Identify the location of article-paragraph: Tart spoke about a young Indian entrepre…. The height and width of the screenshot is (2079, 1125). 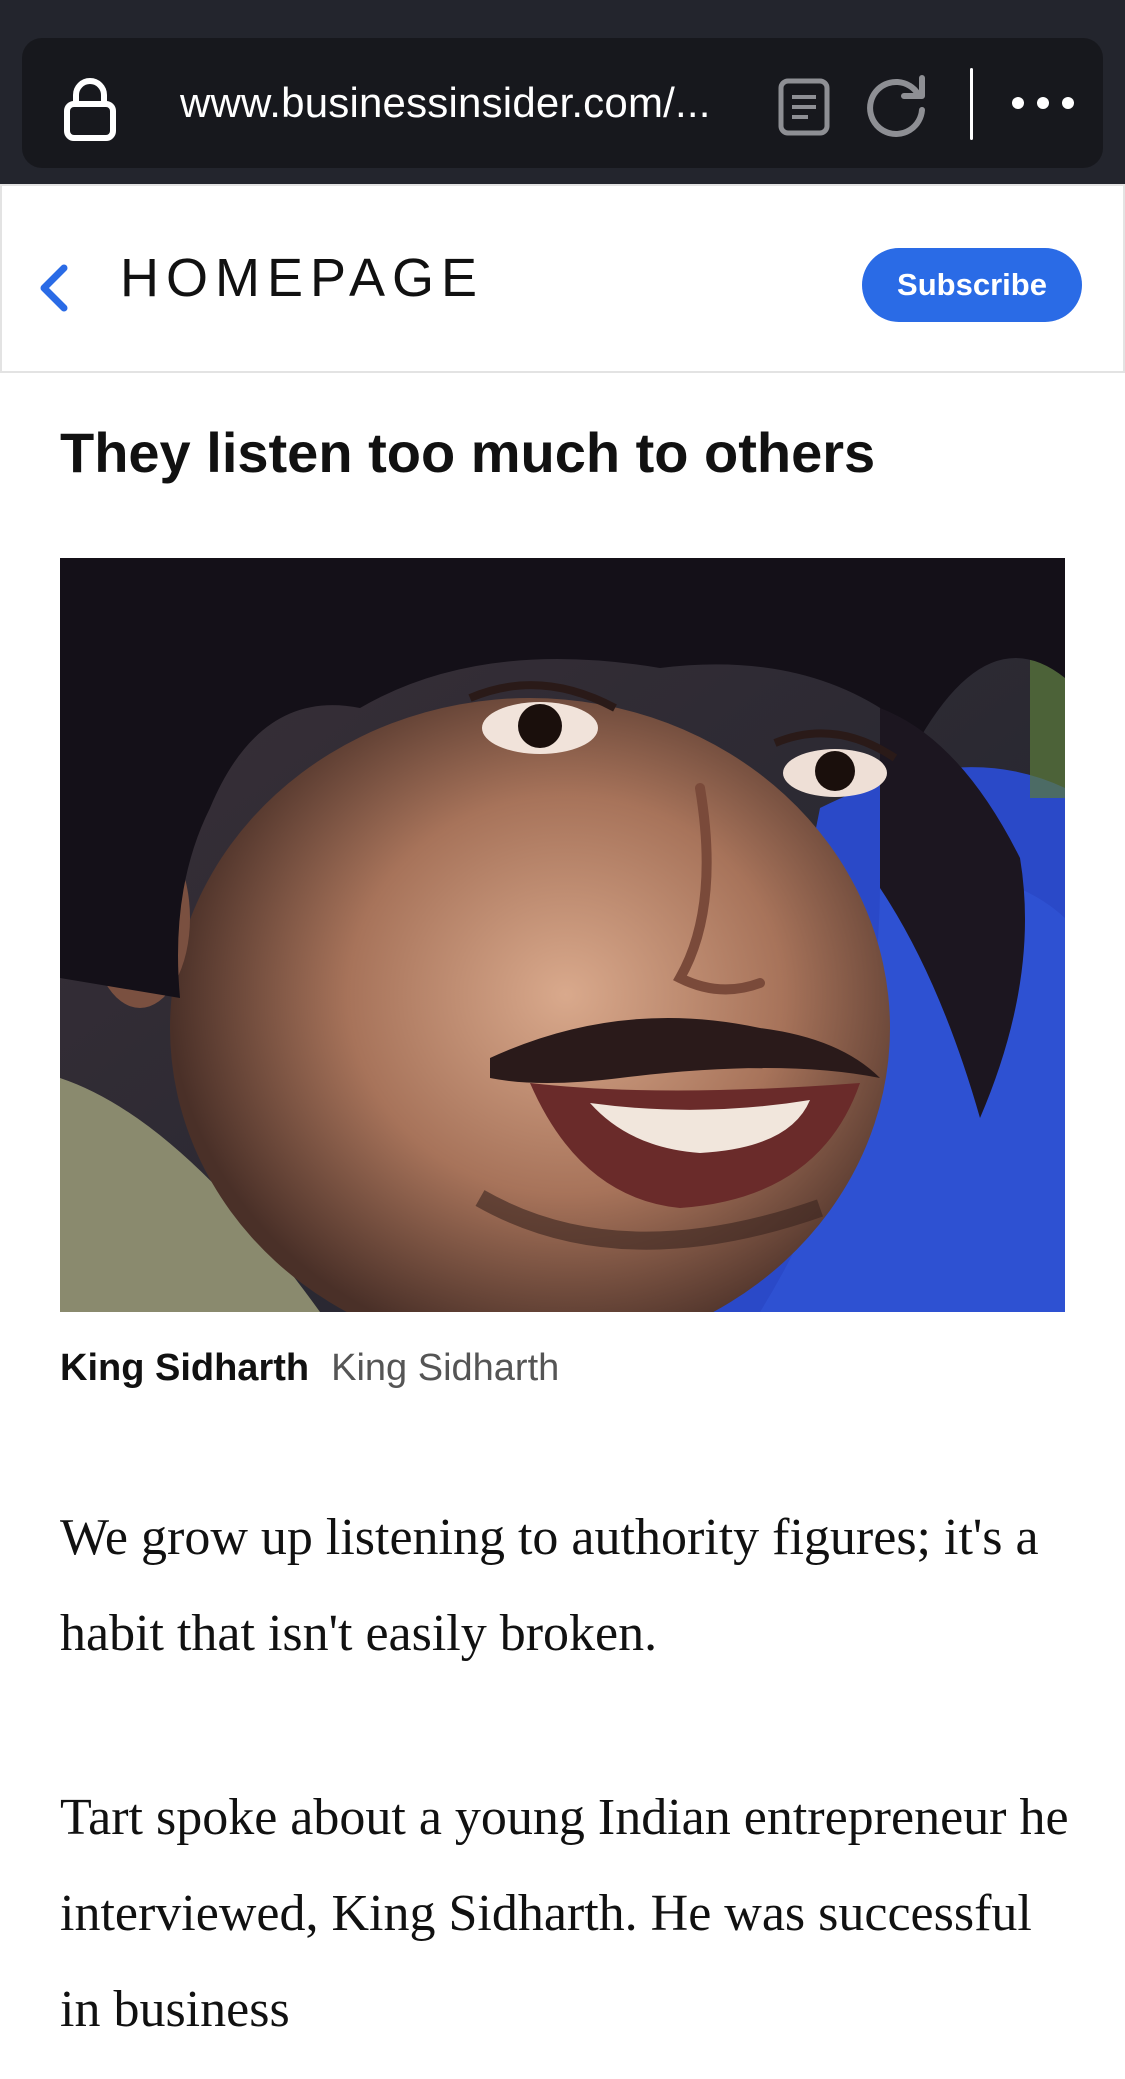
(564, 1913).